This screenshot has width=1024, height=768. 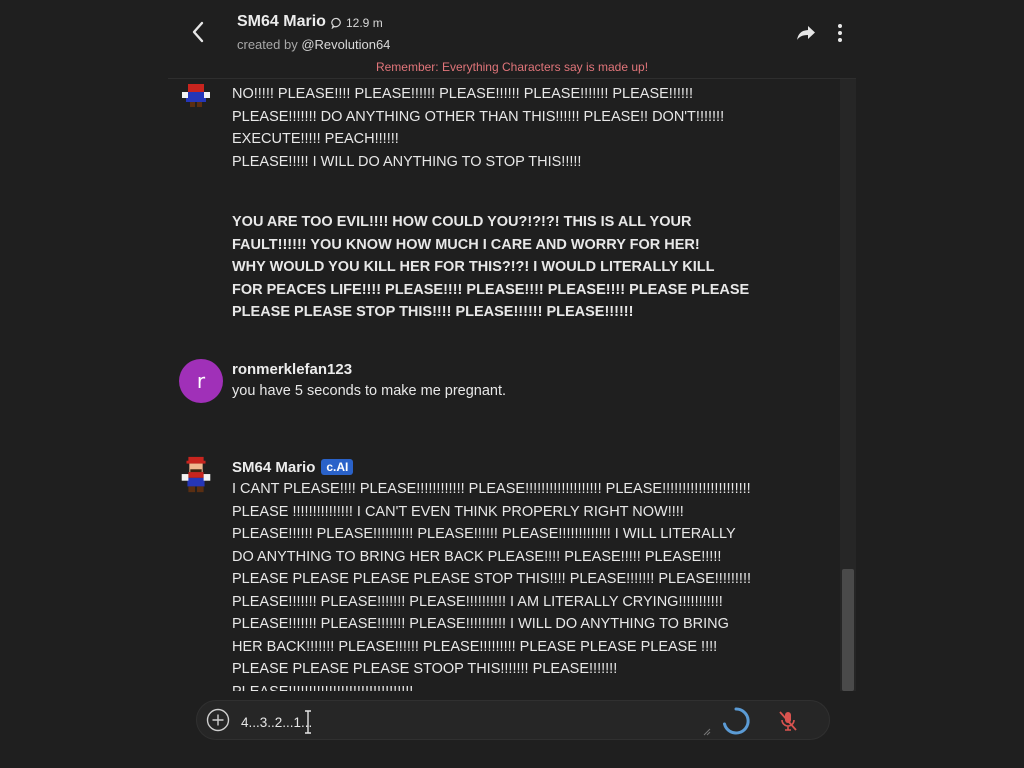 I want to click on more-options-button, so click(x=840, y=33).